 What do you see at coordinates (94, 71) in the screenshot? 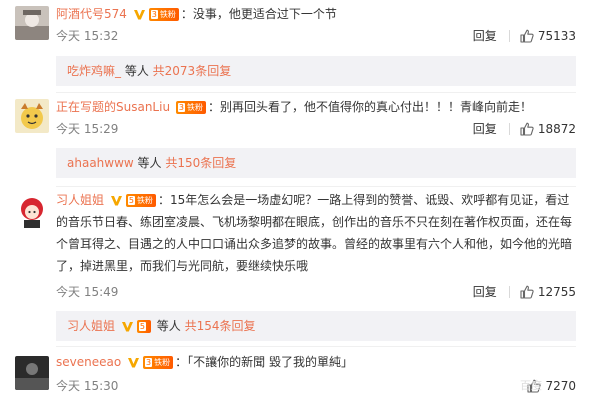
I see `sub-reply-user: 吃炸鸡嘛_` at bounding box center [94, 71].